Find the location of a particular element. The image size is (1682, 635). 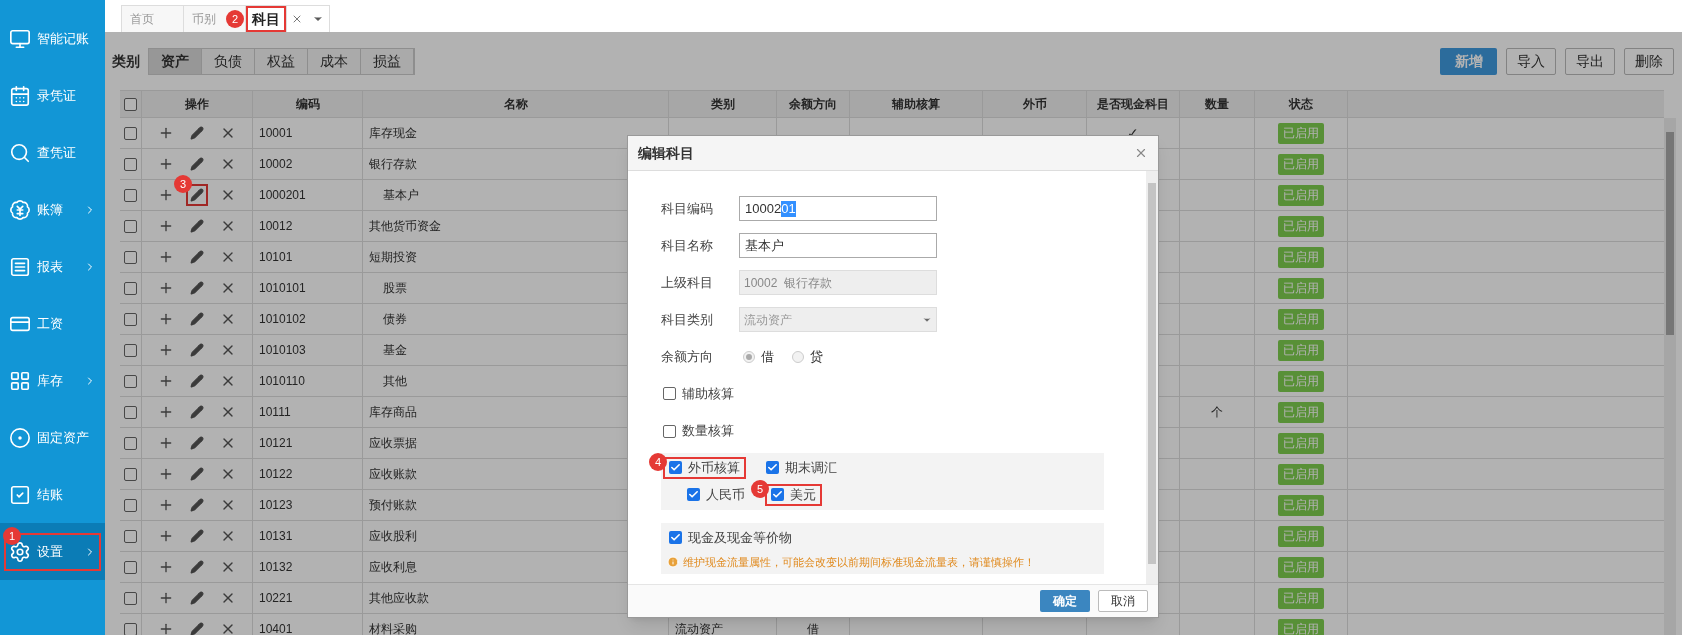

code-text: 10002 is located at coordinates (276, 164).